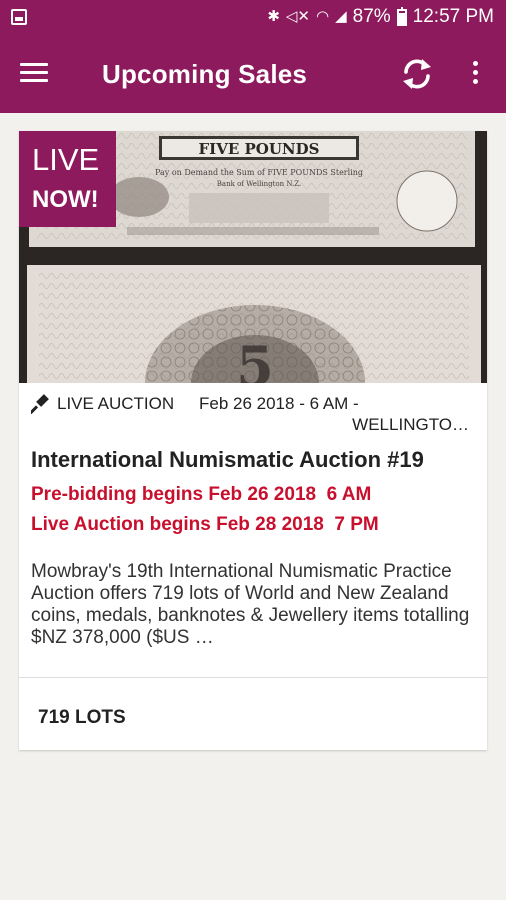  Describe the element at coordinates (273, 16) in the screenshot. I see `bluetooth-icon: ✱` at that location.